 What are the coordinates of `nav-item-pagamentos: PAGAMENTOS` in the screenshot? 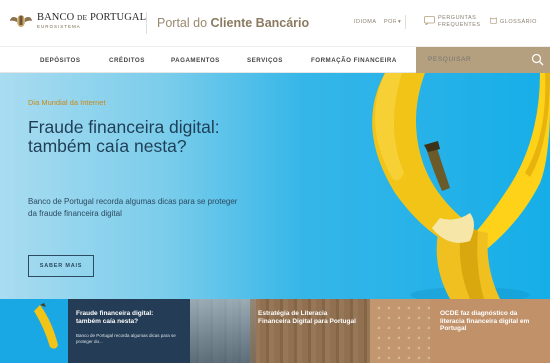 It's located at (195, 60).